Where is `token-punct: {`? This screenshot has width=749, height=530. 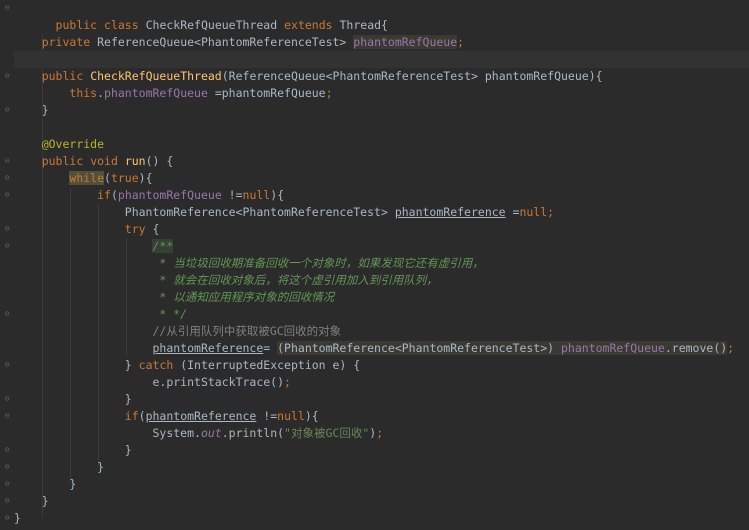
token-punct: { is located at coordinates (152, 229).